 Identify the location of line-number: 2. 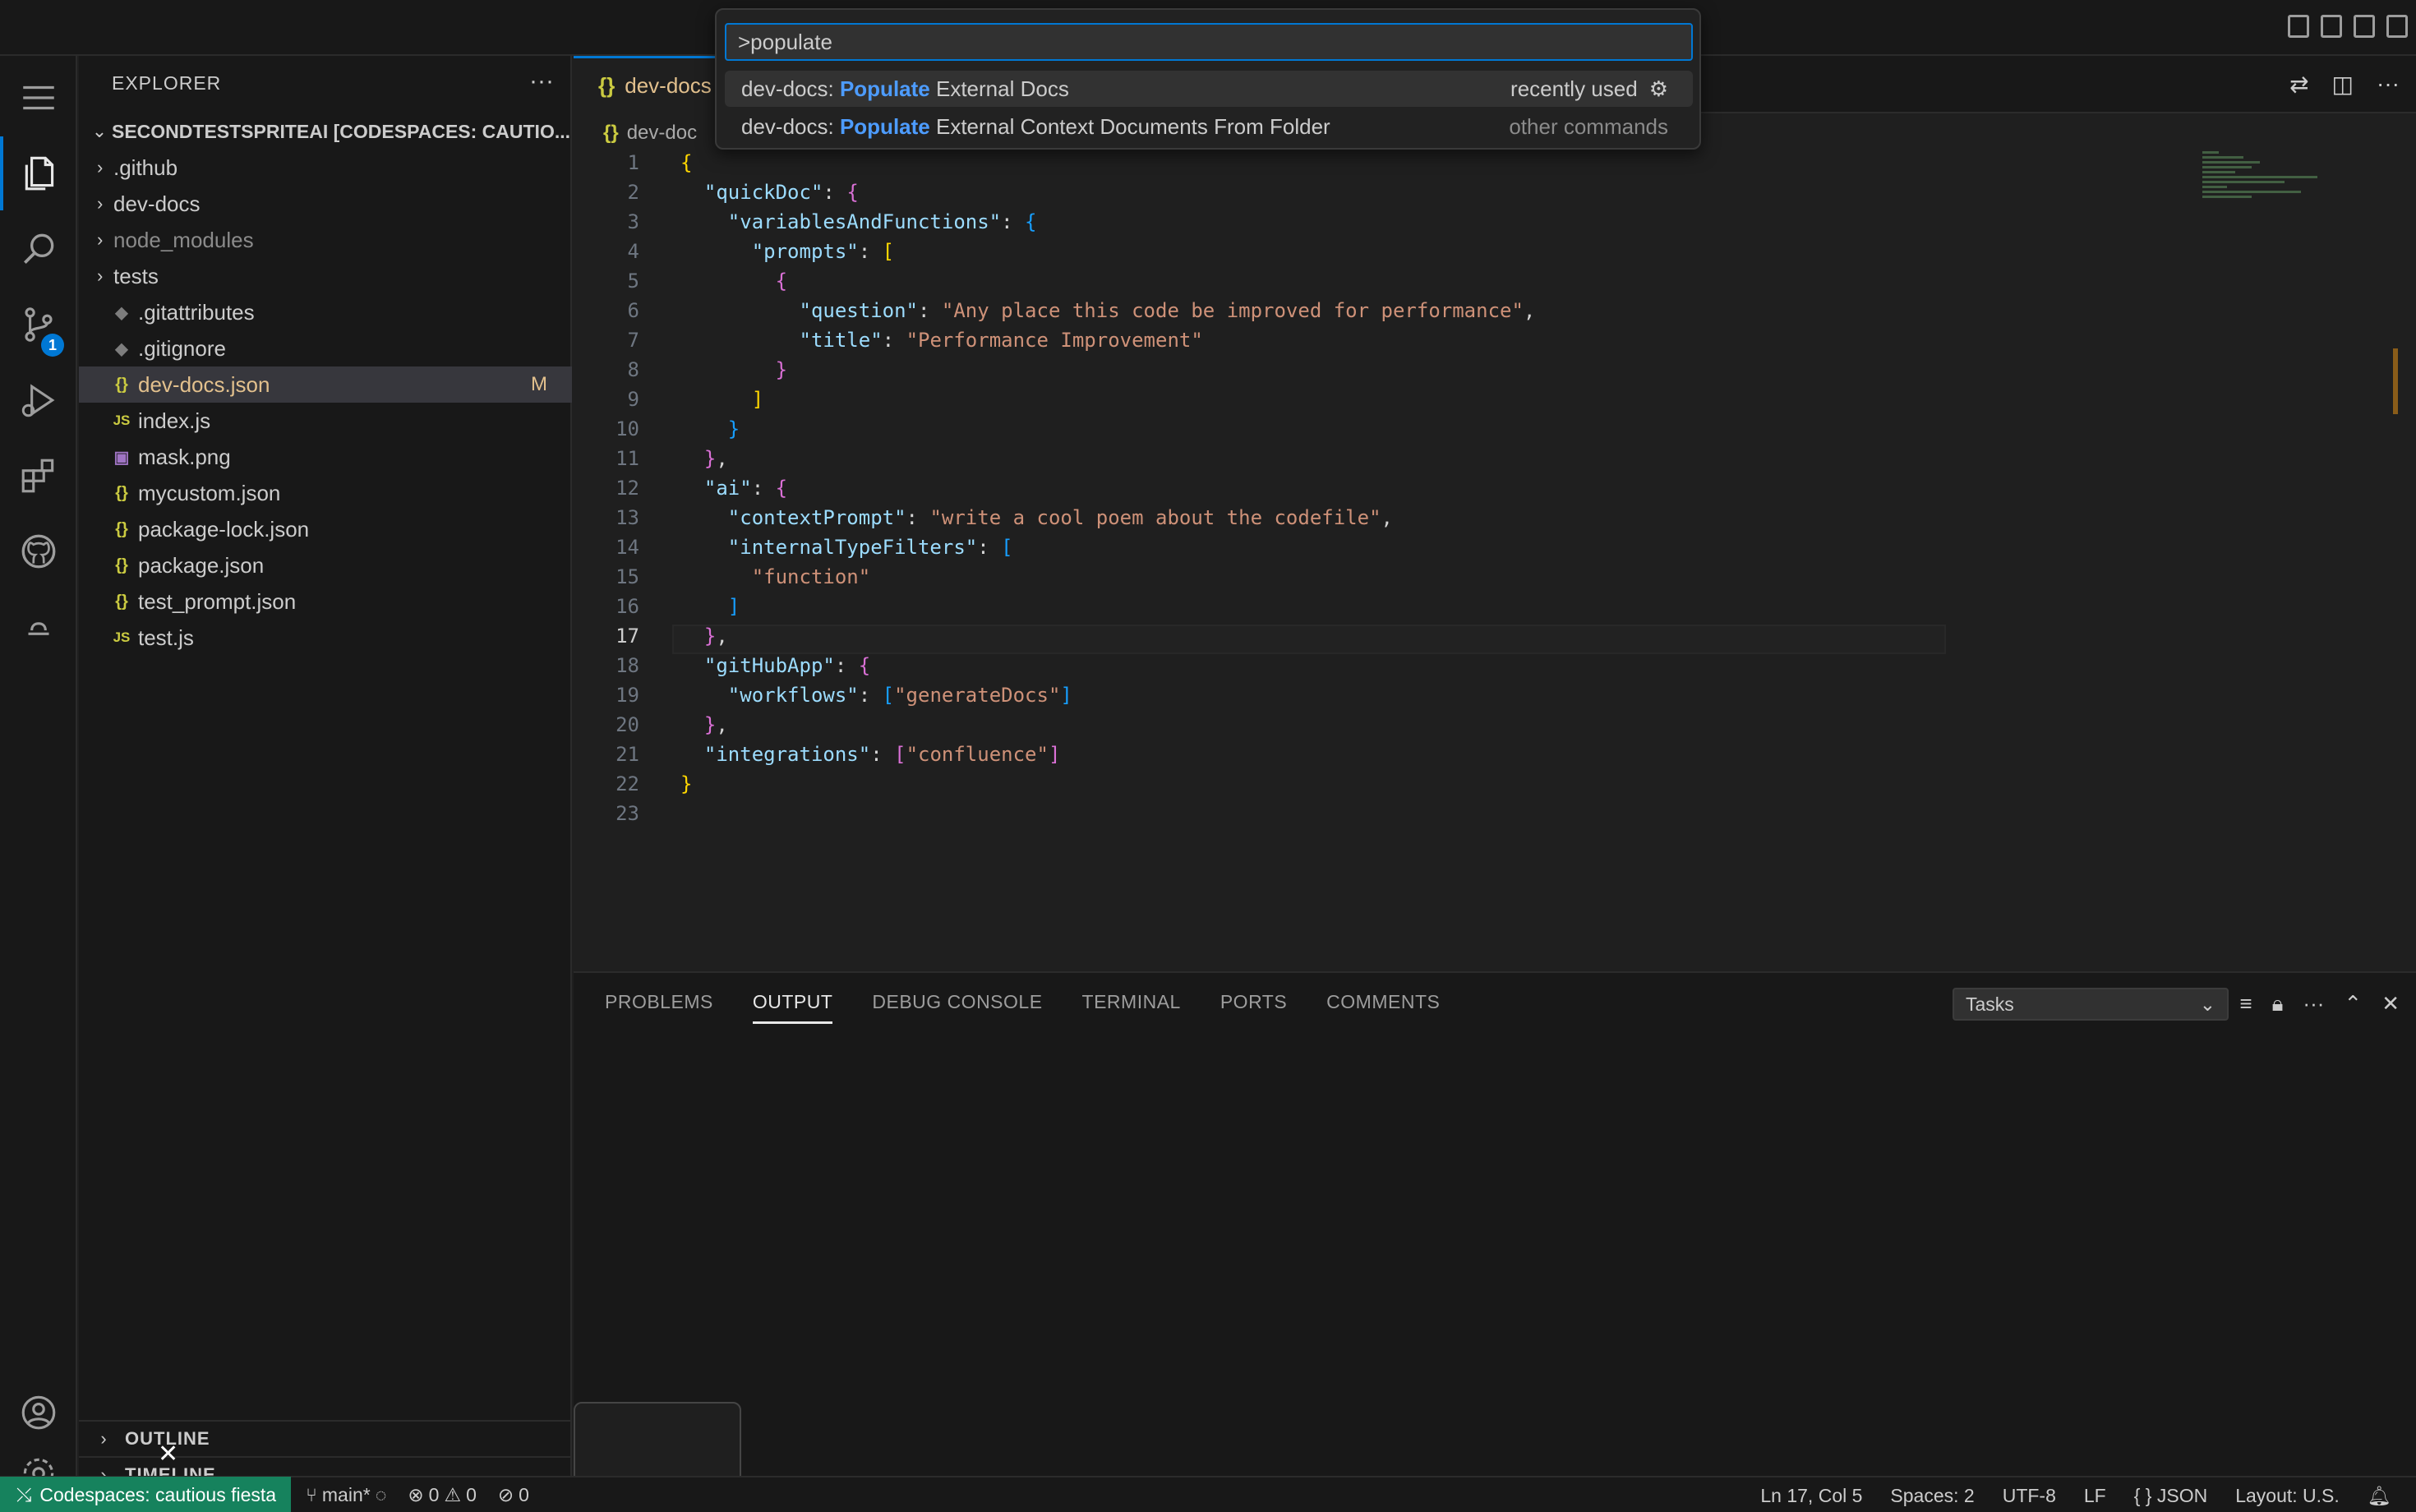
(633, 192).